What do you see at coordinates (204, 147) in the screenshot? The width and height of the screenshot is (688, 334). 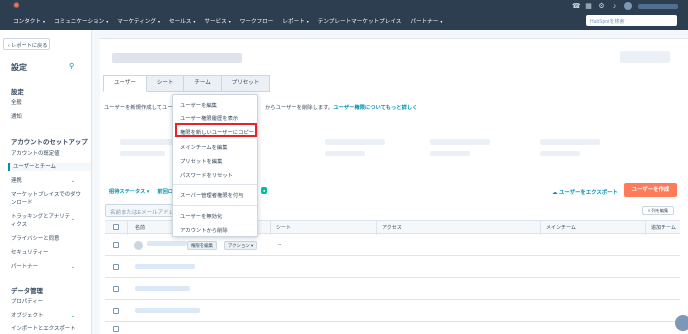 I see `menu-edit-main-team: メインチームを編集` at bounding box center [204, 147].